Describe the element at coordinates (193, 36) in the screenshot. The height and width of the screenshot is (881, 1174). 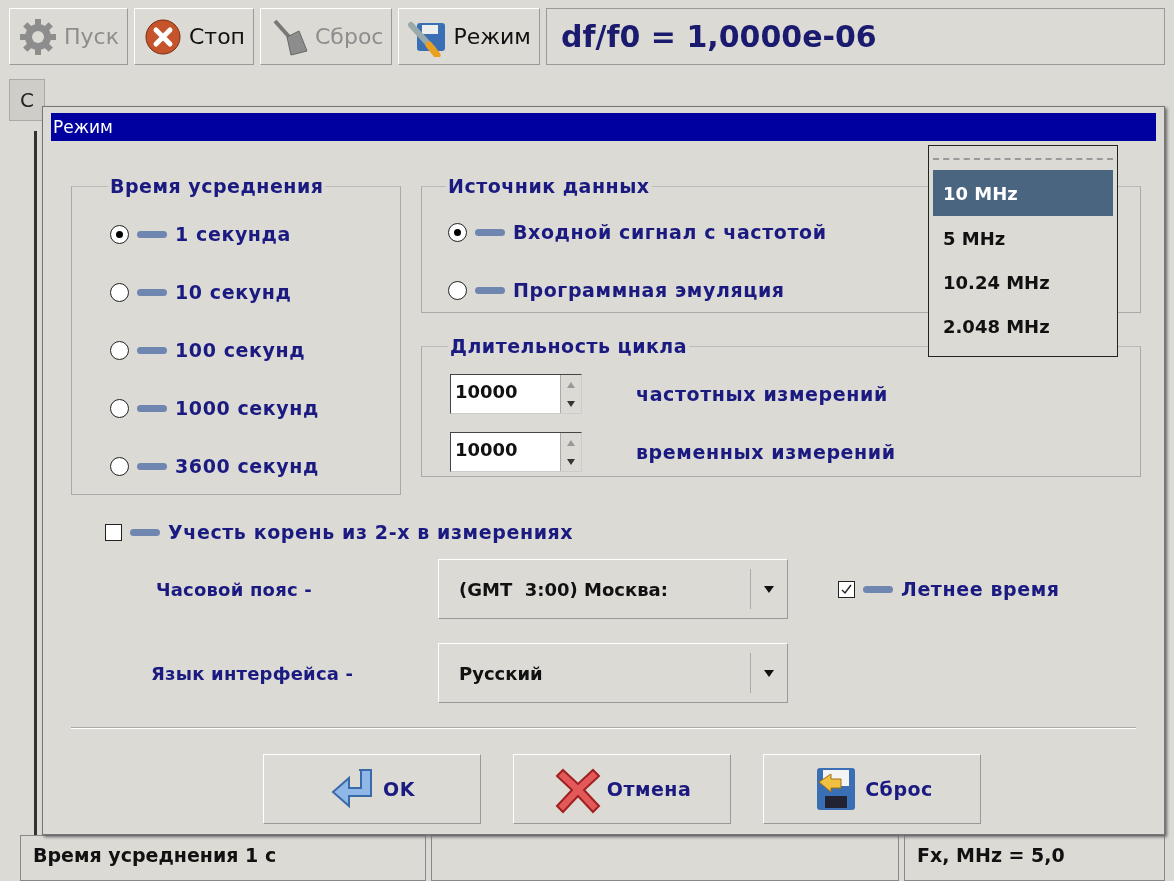
I see `toolbar-button: Стоп` at that location.